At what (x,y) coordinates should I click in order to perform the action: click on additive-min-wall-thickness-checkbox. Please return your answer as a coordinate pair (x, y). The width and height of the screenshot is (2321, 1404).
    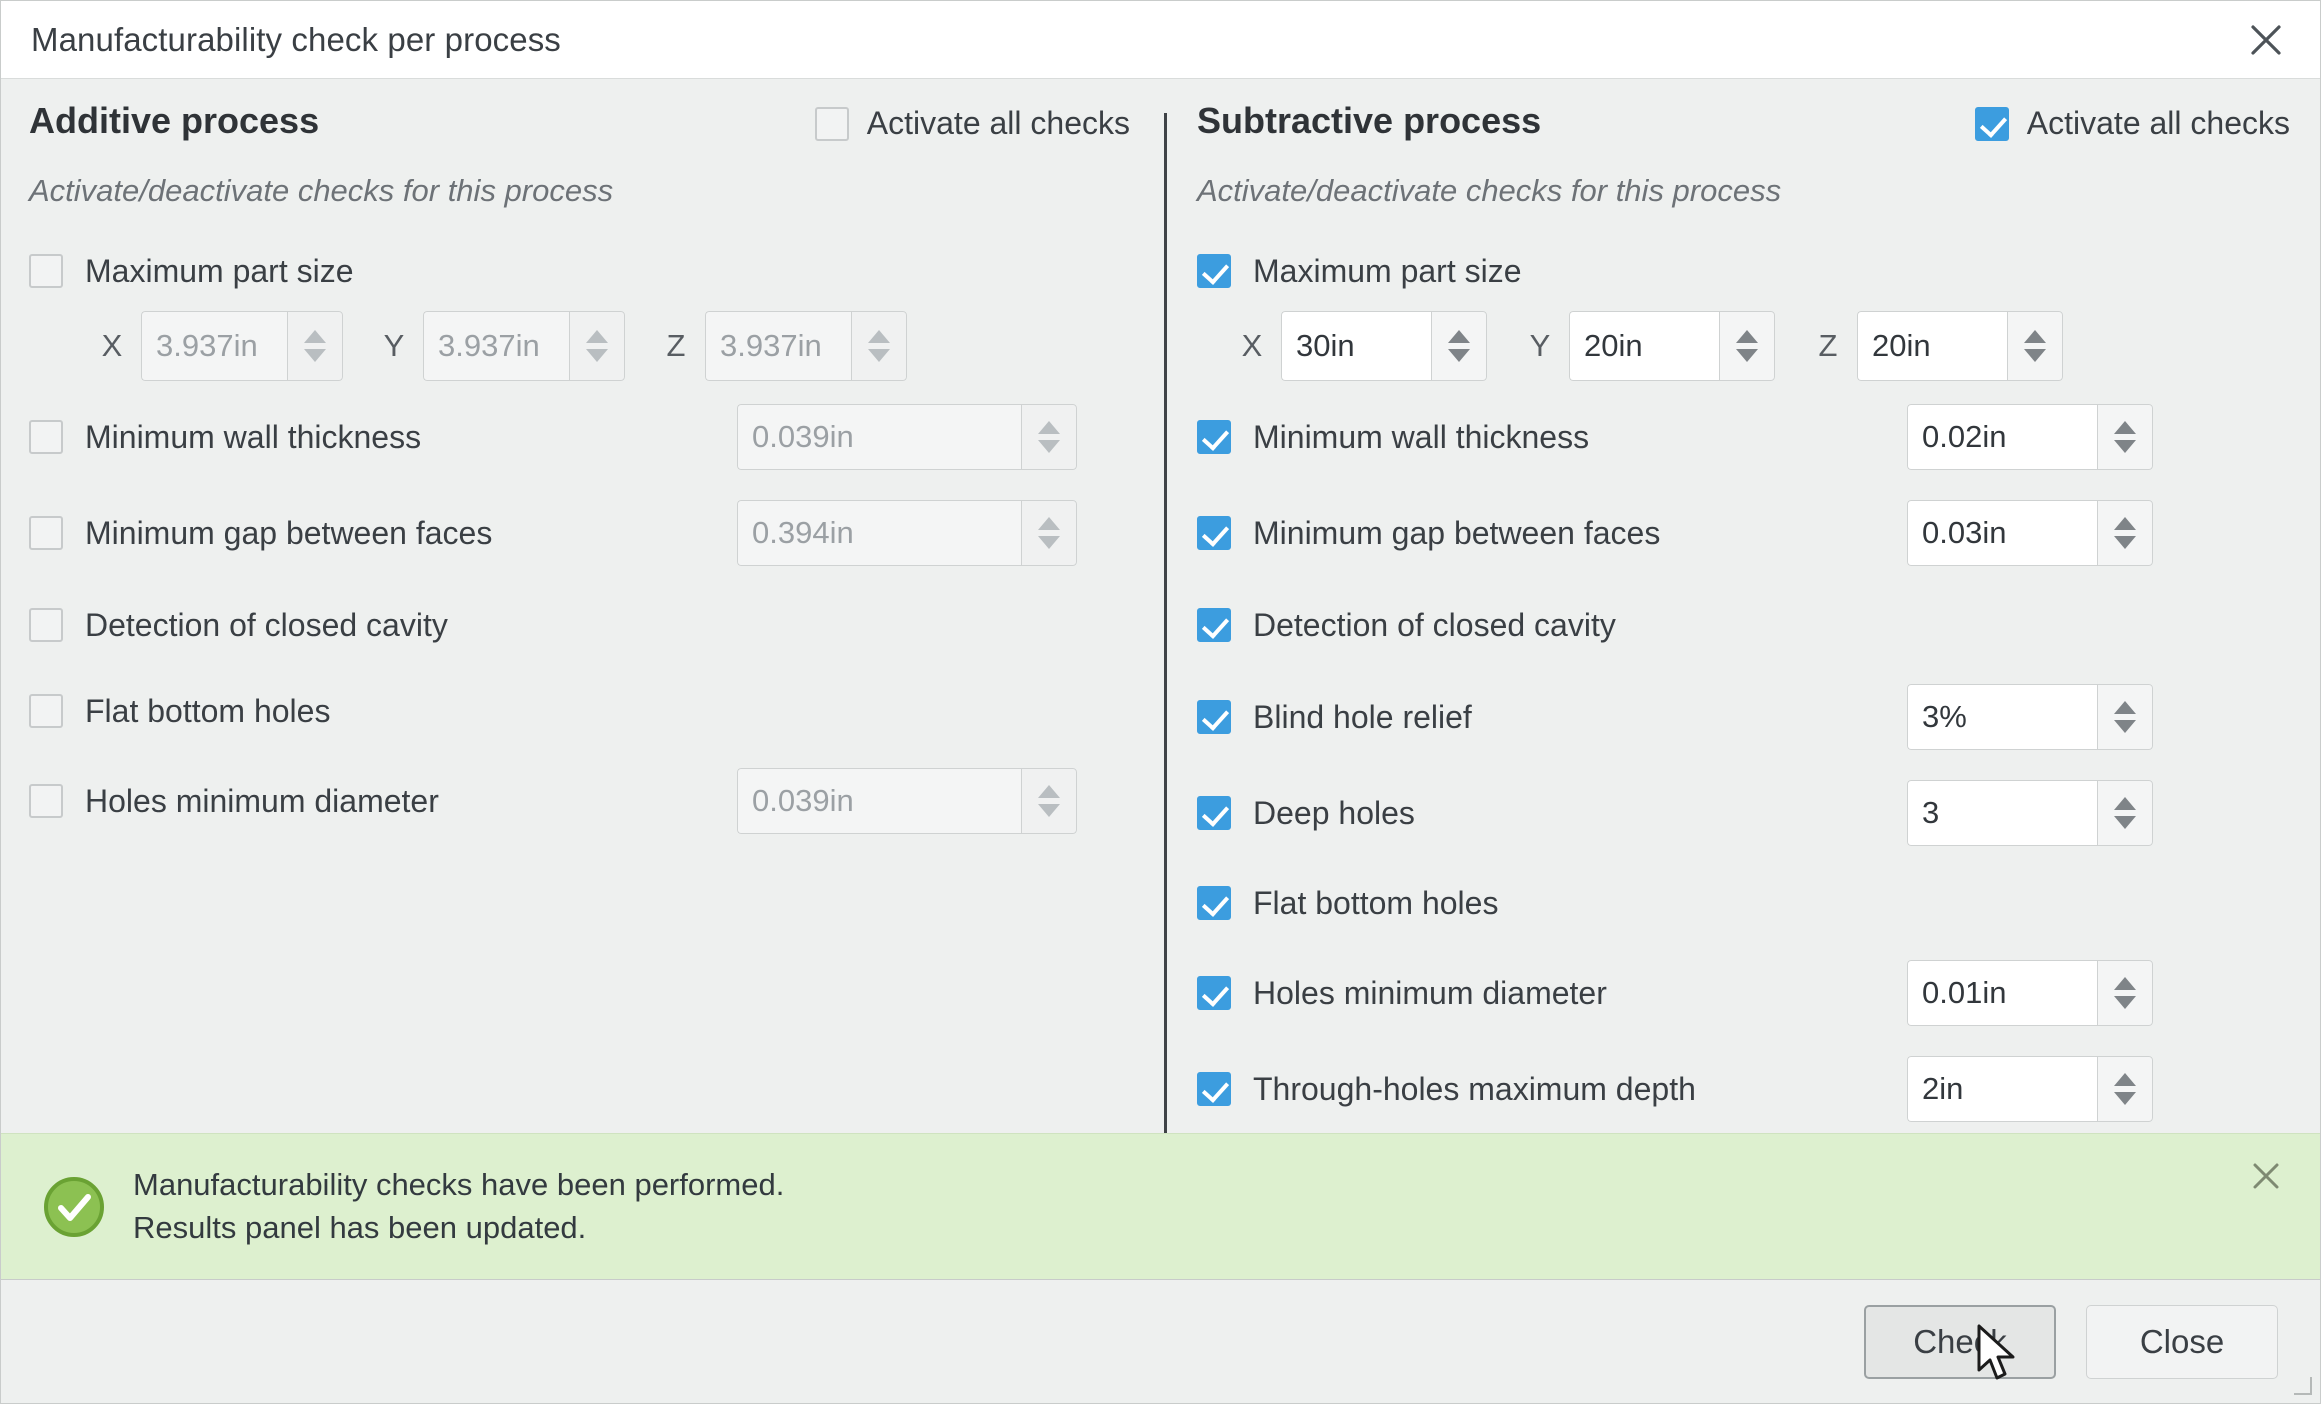
    Looking at the image, I should click on (46, 437).